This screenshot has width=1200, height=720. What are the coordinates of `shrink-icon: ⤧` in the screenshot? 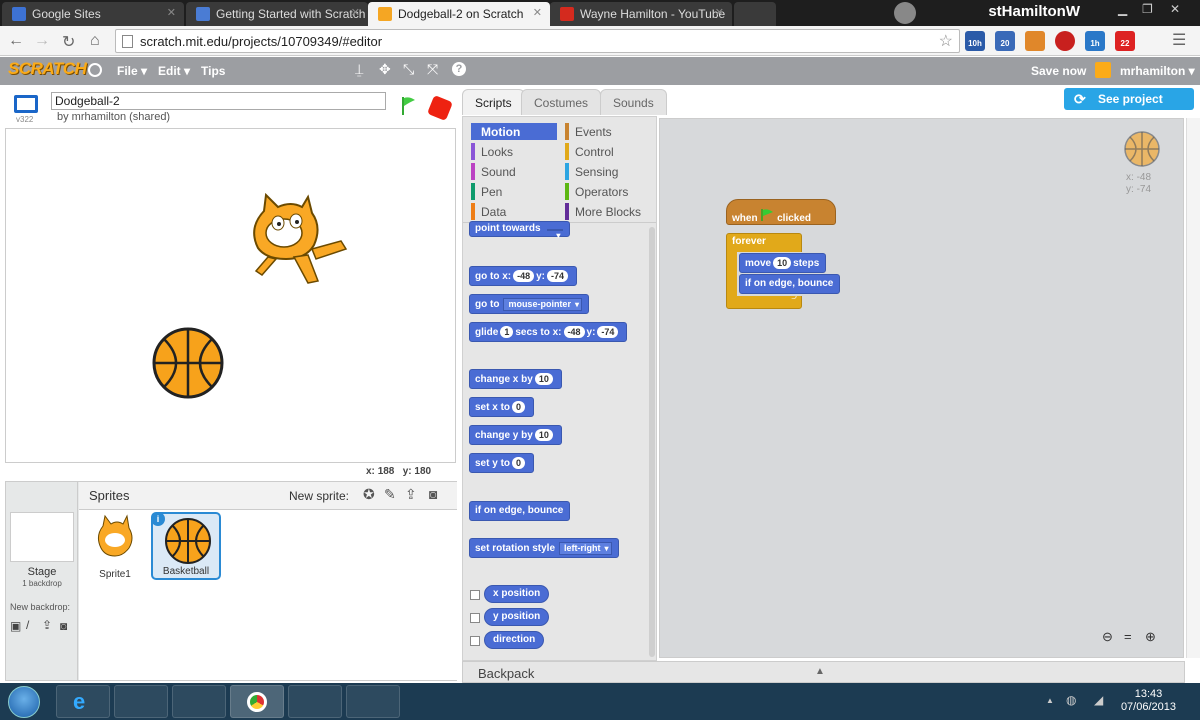 It's located at (432, 69).